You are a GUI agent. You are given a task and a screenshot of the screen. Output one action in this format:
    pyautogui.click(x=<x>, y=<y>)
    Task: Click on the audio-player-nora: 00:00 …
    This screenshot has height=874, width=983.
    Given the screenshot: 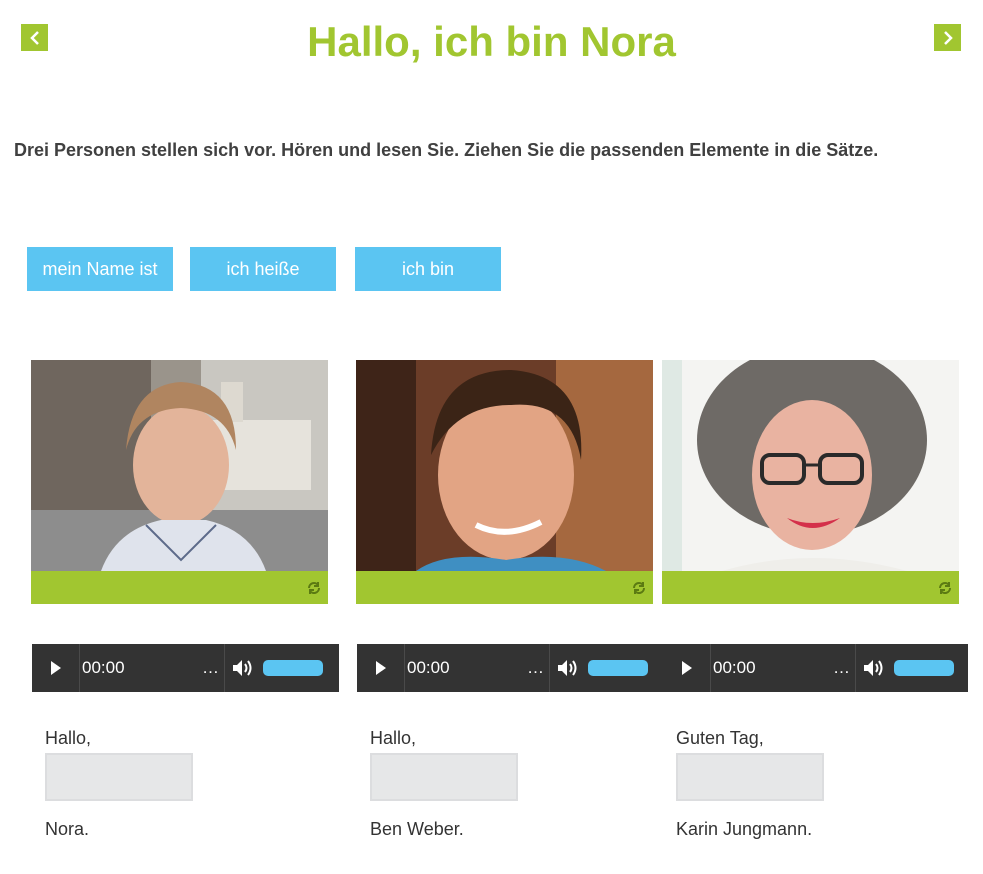 What is the action you would take?
    pyautogui.click(x=185, y=668)
    